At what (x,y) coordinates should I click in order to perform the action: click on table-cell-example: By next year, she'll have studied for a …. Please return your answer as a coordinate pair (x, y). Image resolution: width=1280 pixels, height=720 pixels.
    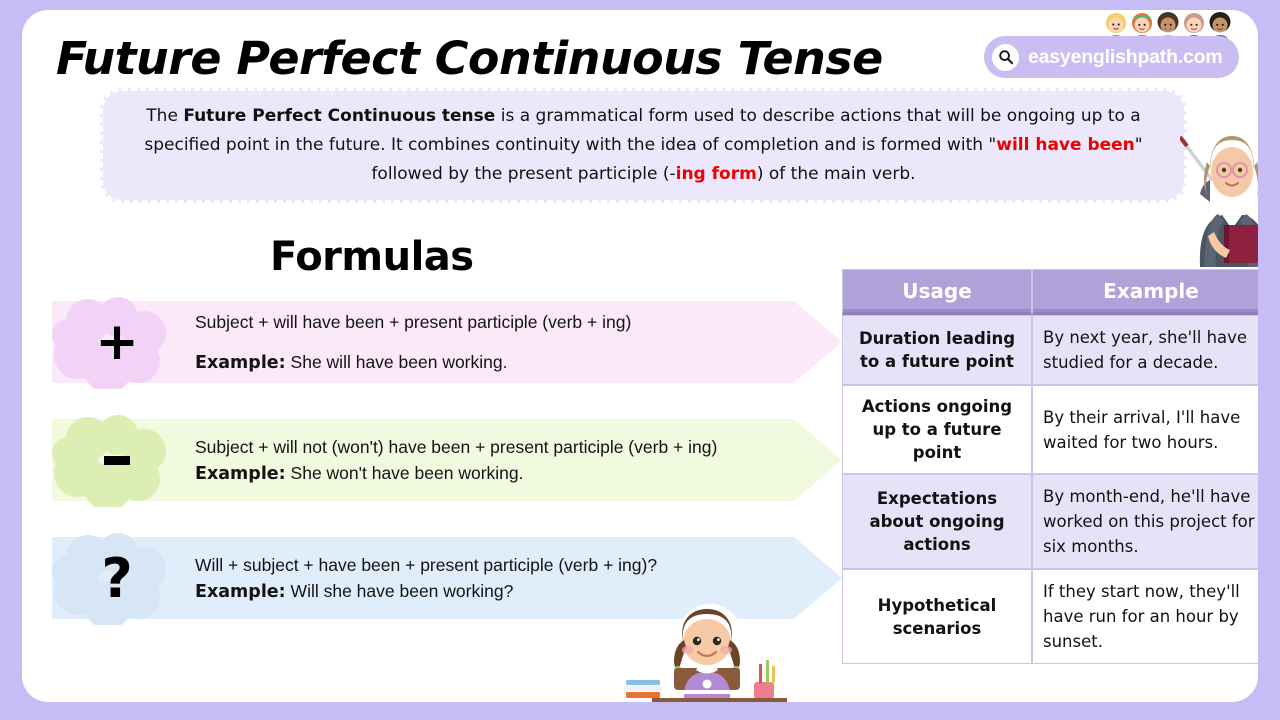
    Looking at the image, I should click on (1145, 350).